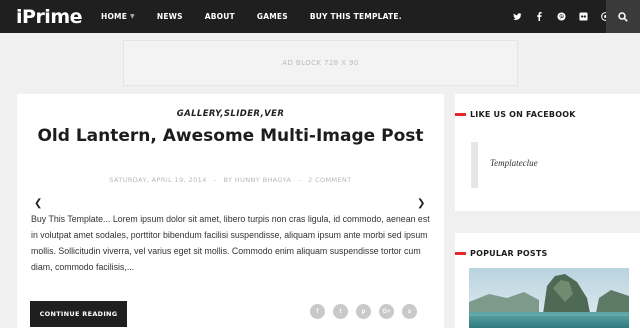  Describe the element at coordinates (317, 311) in the screenshot. I see `share-facebook-icon: f` at that location.